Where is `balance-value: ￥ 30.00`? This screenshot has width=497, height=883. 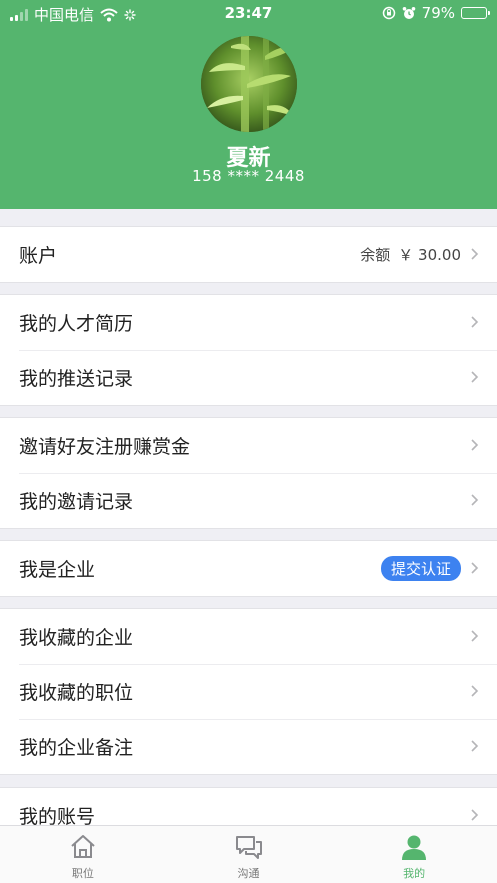 balance-value: ￥ 30.00 is located at coordinates (429, 255).